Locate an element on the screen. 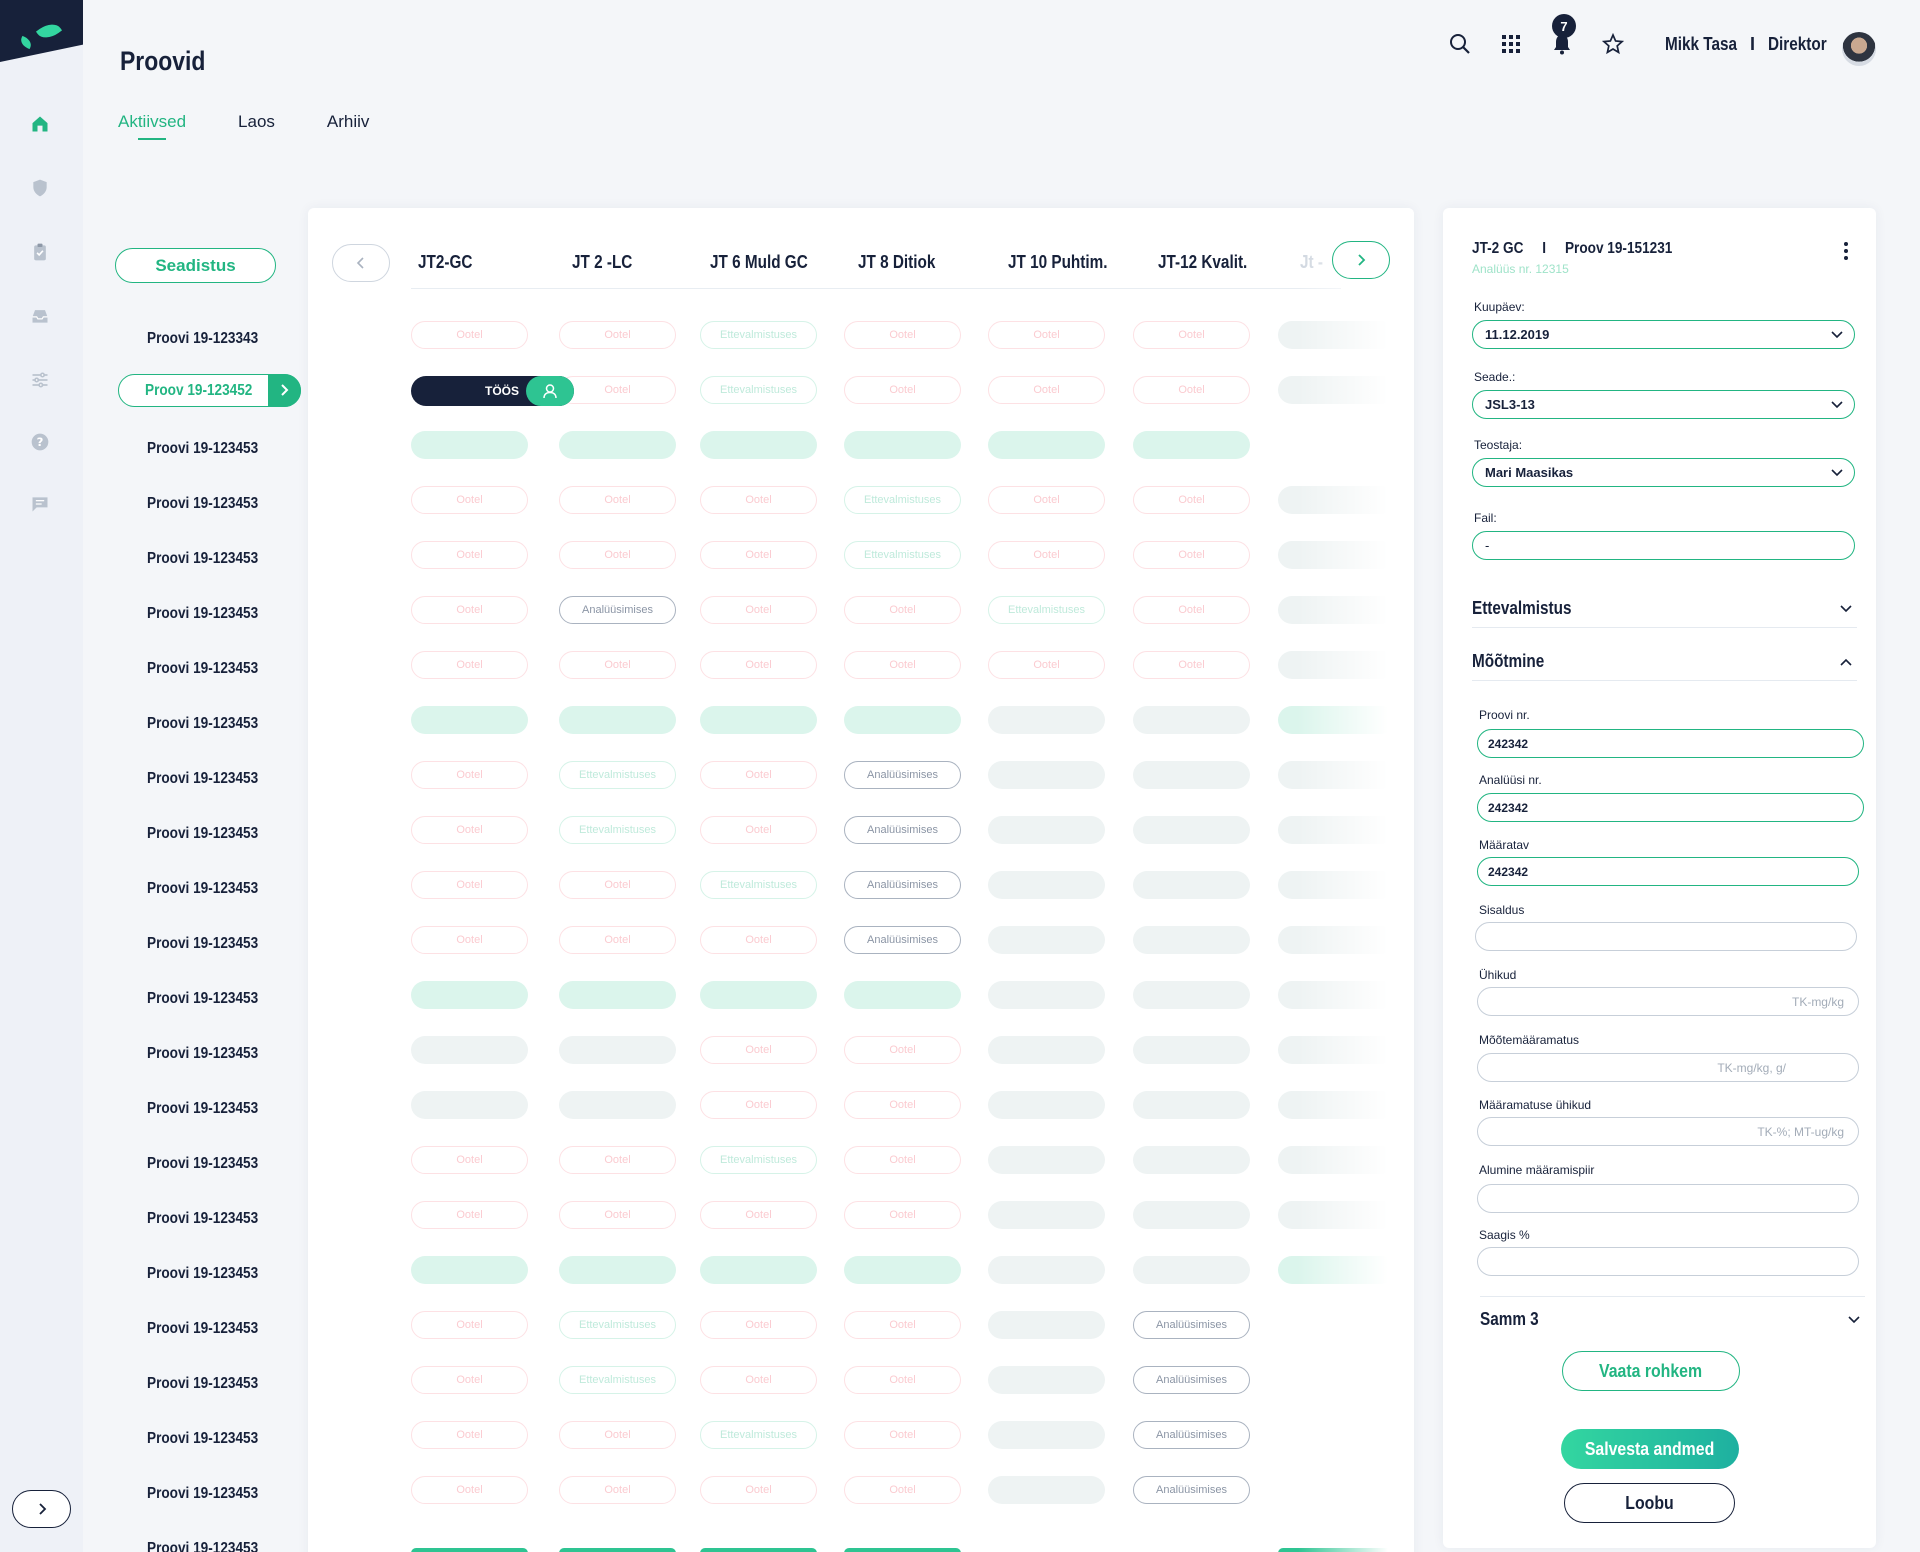 Image resolution: width=1920 pixels, height=1552 pixels. column-header: JT-12 Kvalit. is located at coordinates (1202, 262).